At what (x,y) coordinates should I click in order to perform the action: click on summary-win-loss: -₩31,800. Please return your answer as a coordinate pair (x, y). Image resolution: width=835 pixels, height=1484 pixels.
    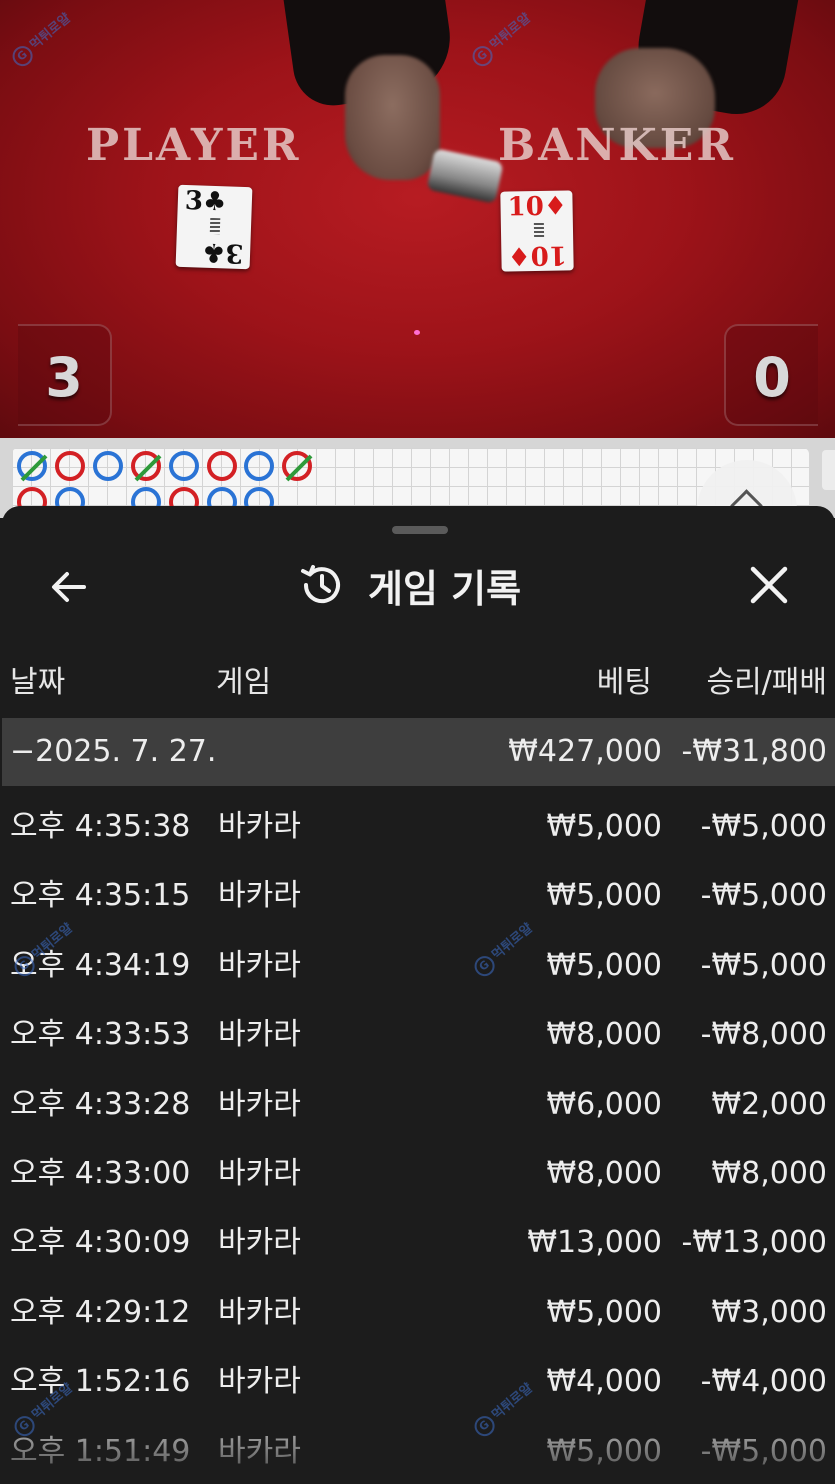
    Looking at the image, I should click on (754, 751).